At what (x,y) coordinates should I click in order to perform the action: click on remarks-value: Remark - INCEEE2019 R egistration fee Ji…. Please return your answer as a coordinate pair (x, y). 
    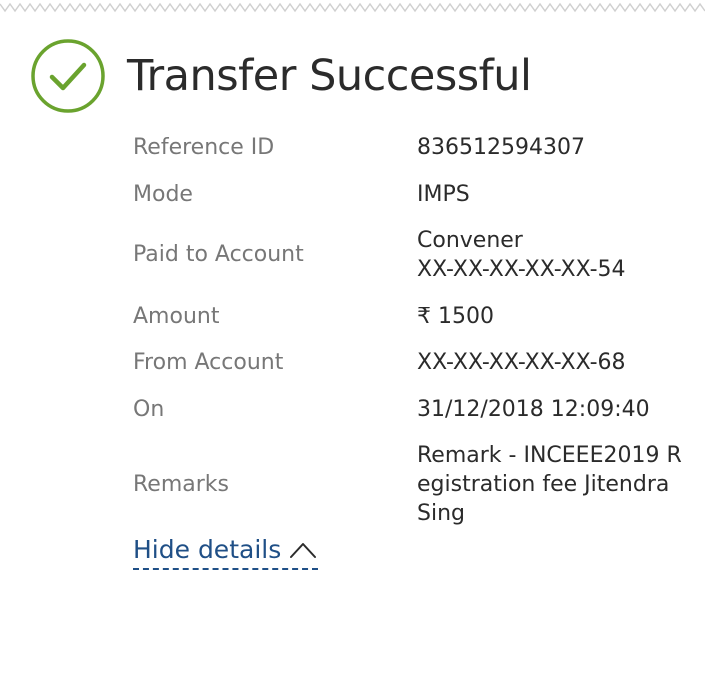
    Looking at the image, I should click on (555, 484).